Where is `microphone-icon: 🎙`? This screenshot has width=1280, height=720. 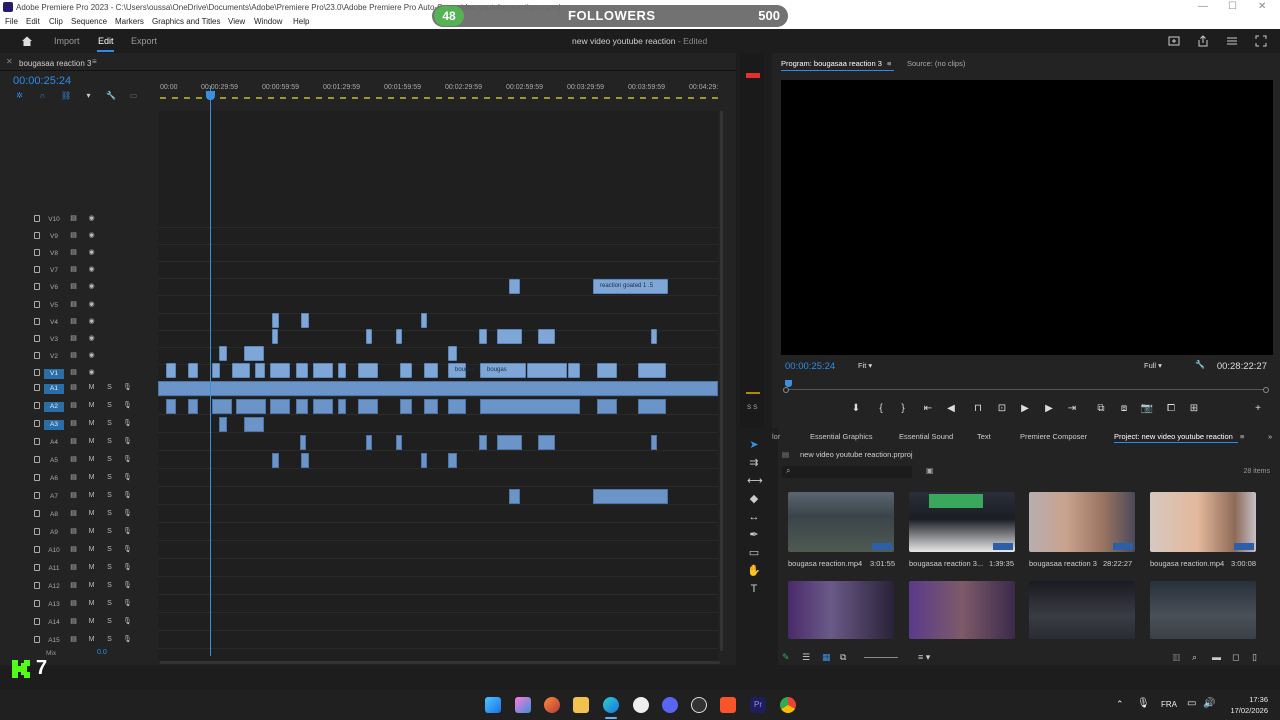
microphone-icon: 🎙 is located at coordinates (1143, 703).